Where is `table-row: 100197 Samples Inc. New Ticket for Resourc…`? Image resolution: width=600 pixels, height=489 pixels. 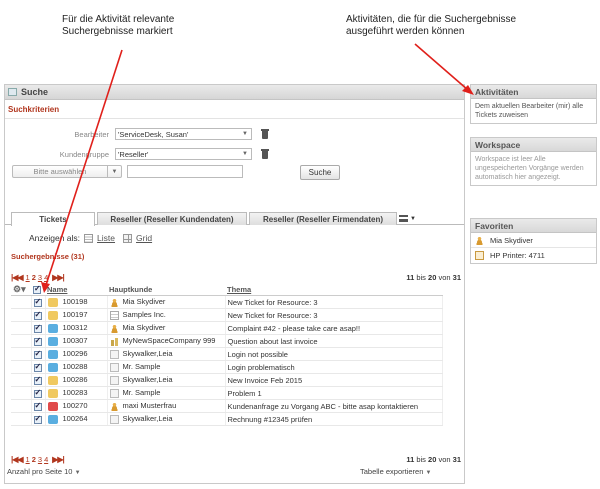 table-row: 100197 Samples Inc. New Ticket for Resourc… is located at coordinates (227, 315).